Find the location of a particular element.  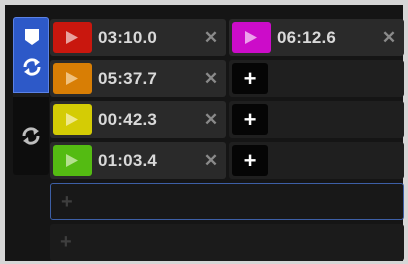

hotcue-slot-4: 01:03.4 ✕ is located at coordinates (138, 160).